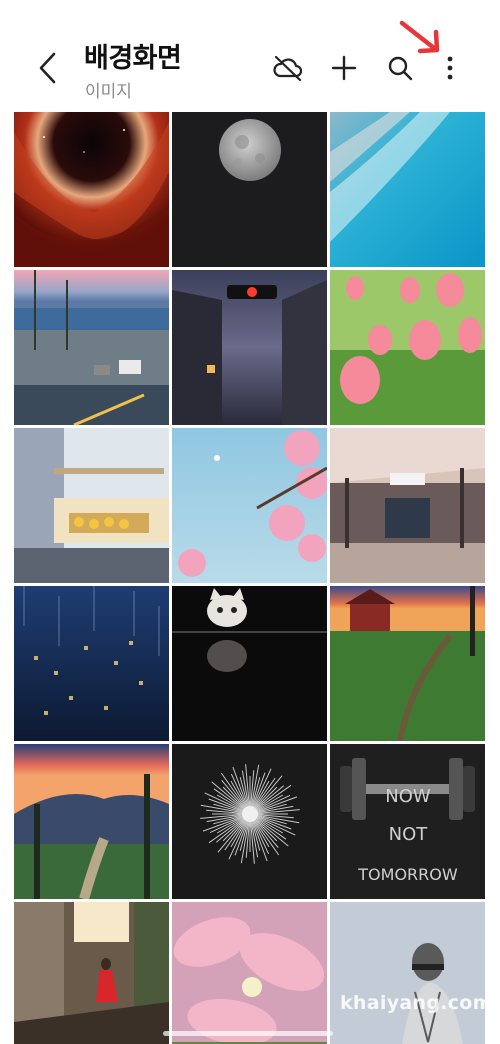 The image size is (500, 1044). What do you see at coordinates (133, 58) in the screenshot?
I see `page-title: 배경화면` at bounding box center [133, 58].